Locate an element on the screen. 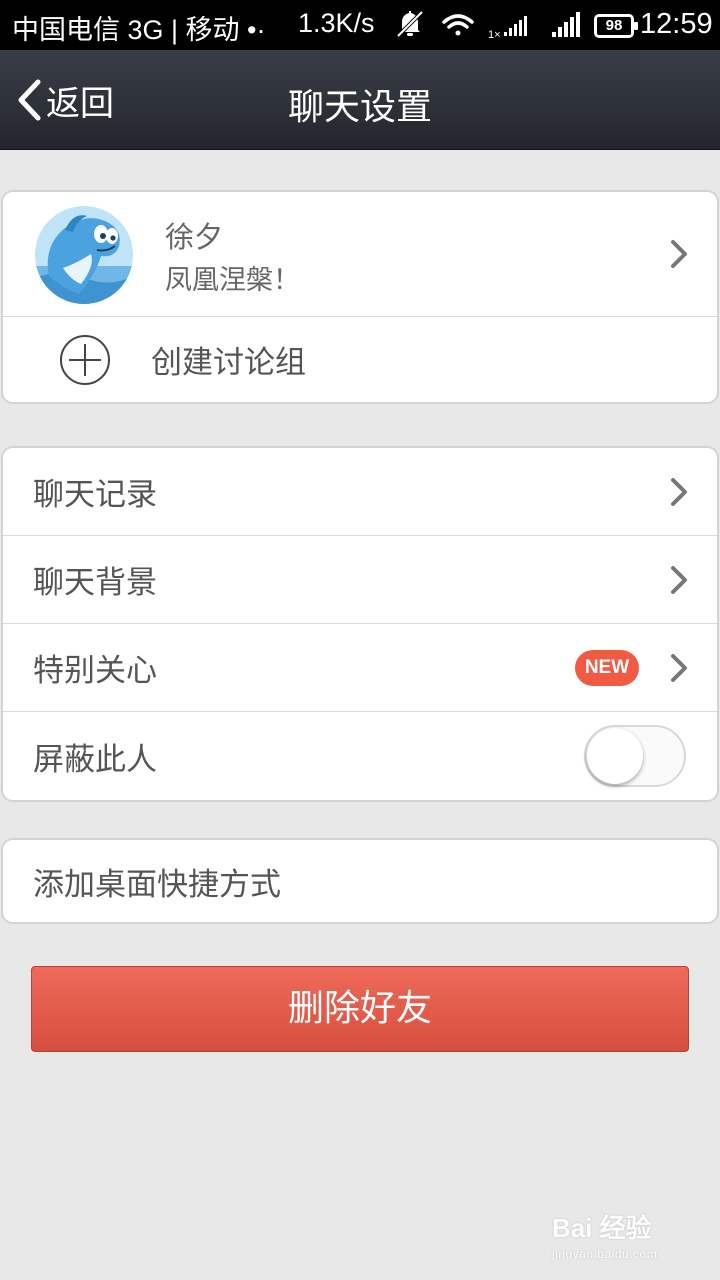 The width and height of the screenshot is (720, 1280). block-user-toggle is located at coordinates (635, 756).